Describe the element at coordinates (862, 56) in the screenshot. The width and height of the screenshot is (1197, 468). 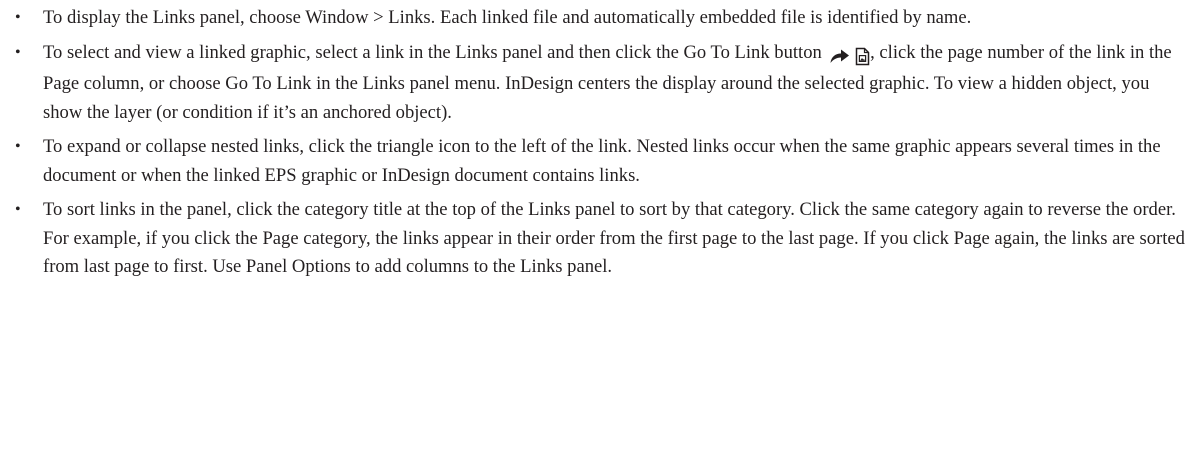
I see `document-page-icon` at that location.